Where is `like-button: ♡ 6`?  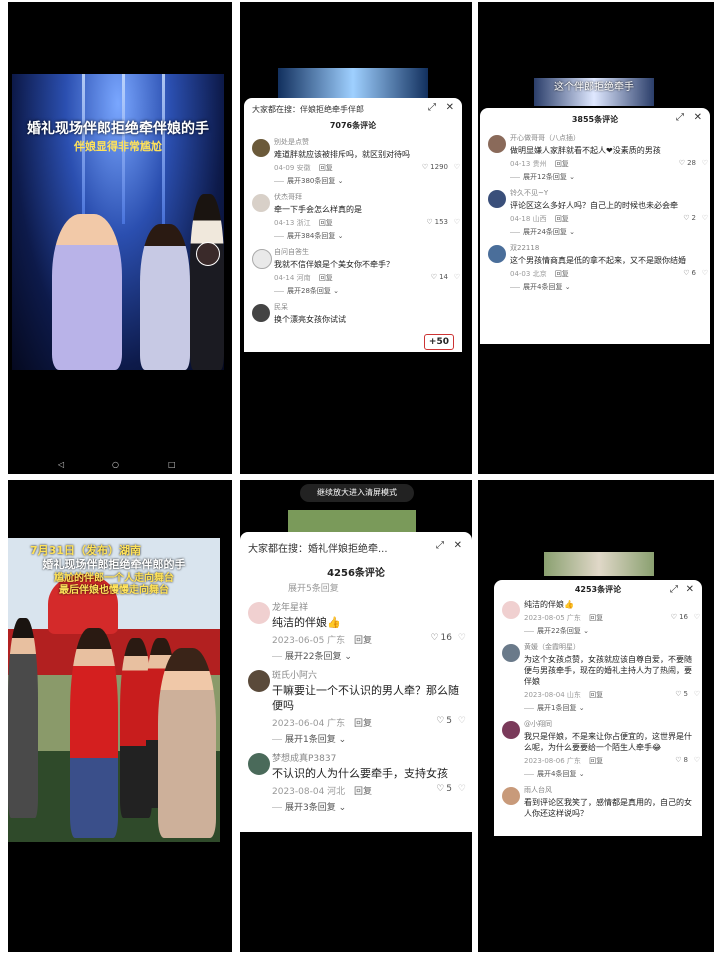 like-button: ♡ 6 is located at coordinates (689, 273).